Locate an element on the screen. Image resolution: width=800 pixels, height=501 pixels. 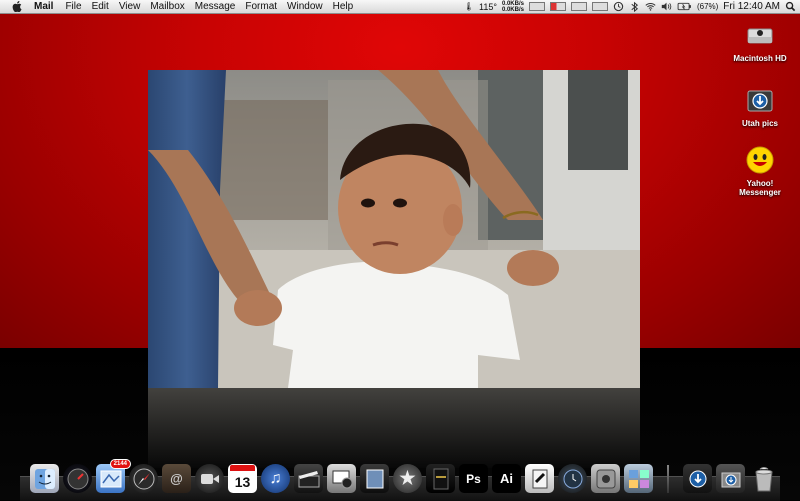
desktop-icon-macintosh-hd: Macintosh HD is located at coordinates (760, 41).